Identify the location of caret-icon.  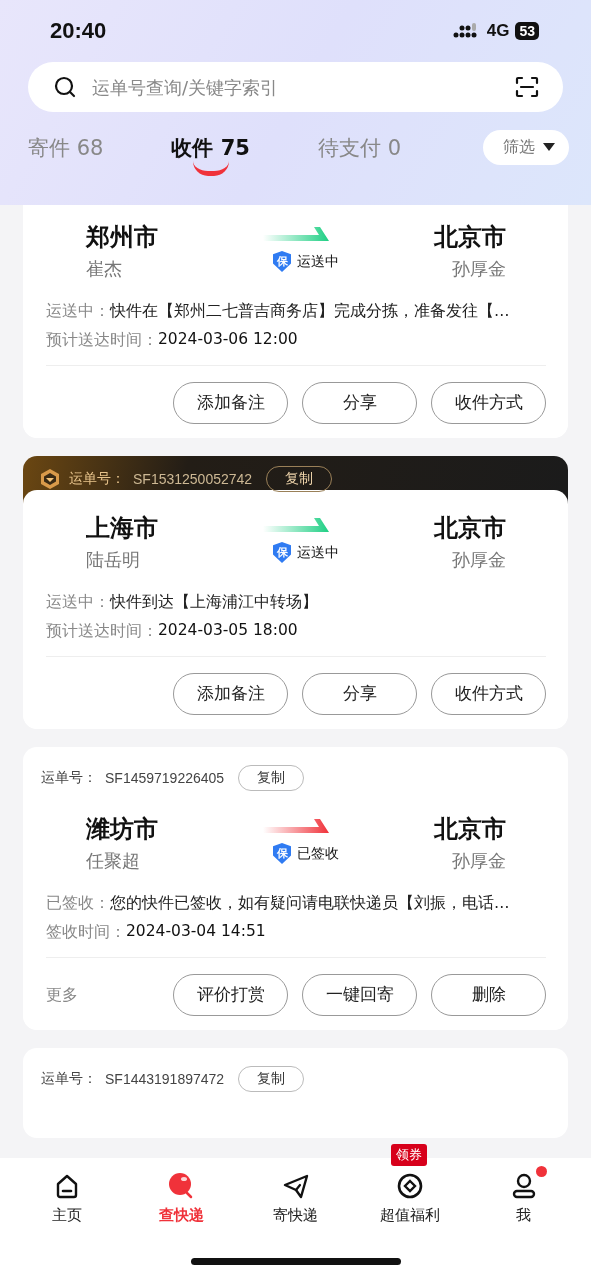
(549, 147).